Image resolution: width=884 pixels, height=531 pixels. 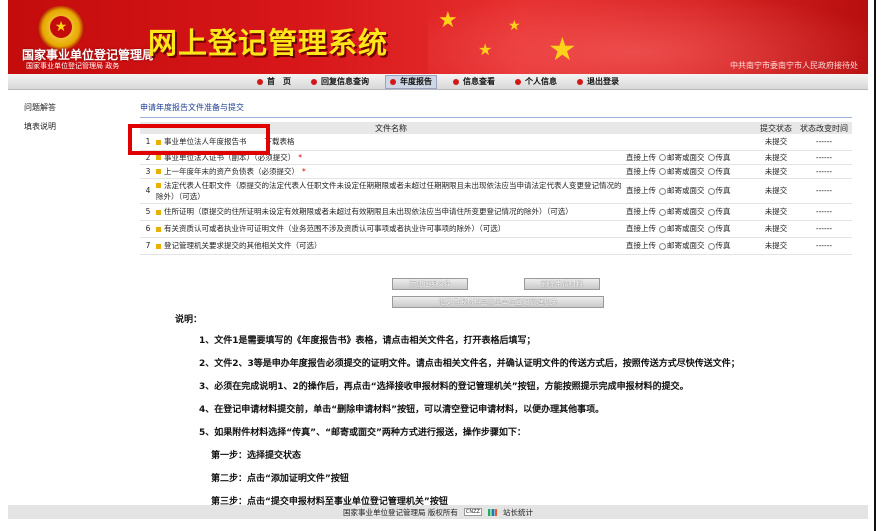 I want to click on col-time: 状态改变时间, so click(x=824, y=128).